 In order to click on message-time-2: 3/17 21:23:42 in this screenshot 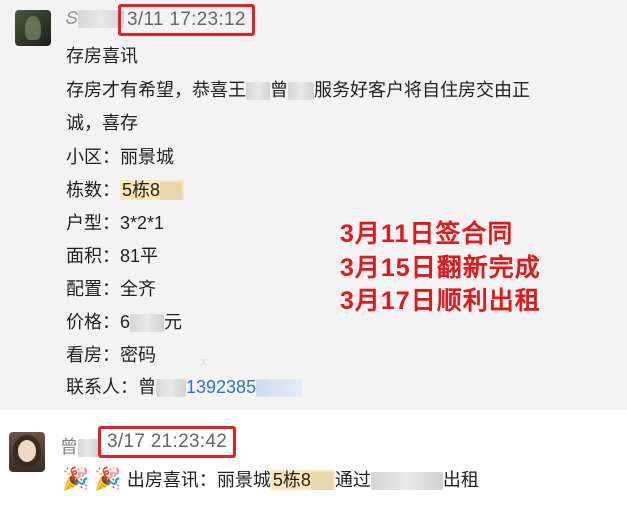, I will do `click(167, 442)`.